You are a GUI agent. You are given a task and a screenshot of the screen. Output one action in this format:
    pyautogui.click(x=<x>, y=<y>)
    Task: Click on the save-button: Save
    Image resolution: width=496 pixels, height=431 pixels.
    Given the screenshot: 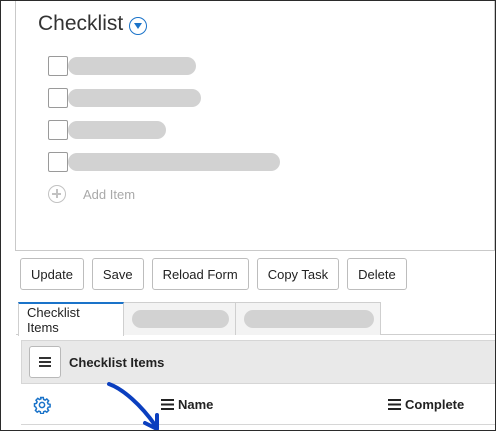 What is the action you would take?
    pyautogui.click(x=117, y=274)
    